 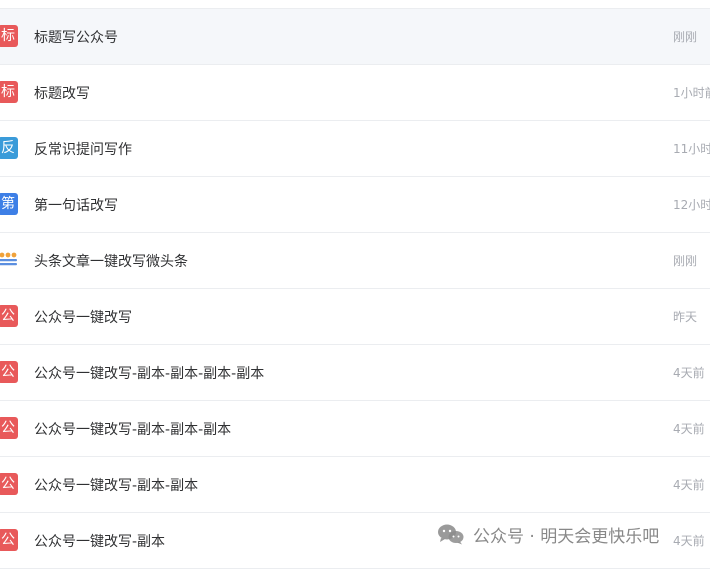 What do you see at coordinates (62, 94) in the screenshot?
I see `list-item-title: 标题改写` at bounding box center [62, 94].